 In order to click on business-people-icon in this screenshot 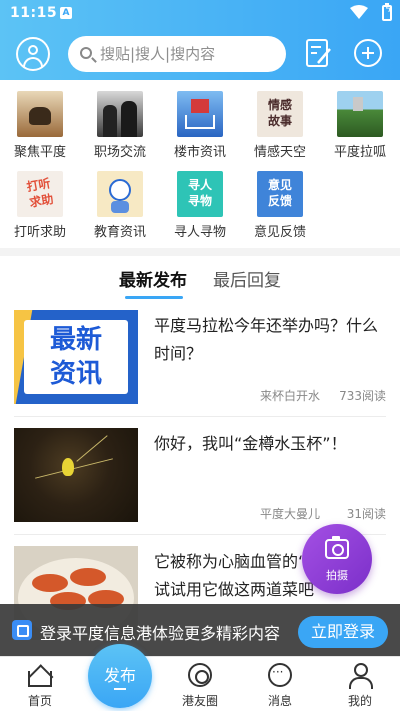, I will do `click(120, 114)`.